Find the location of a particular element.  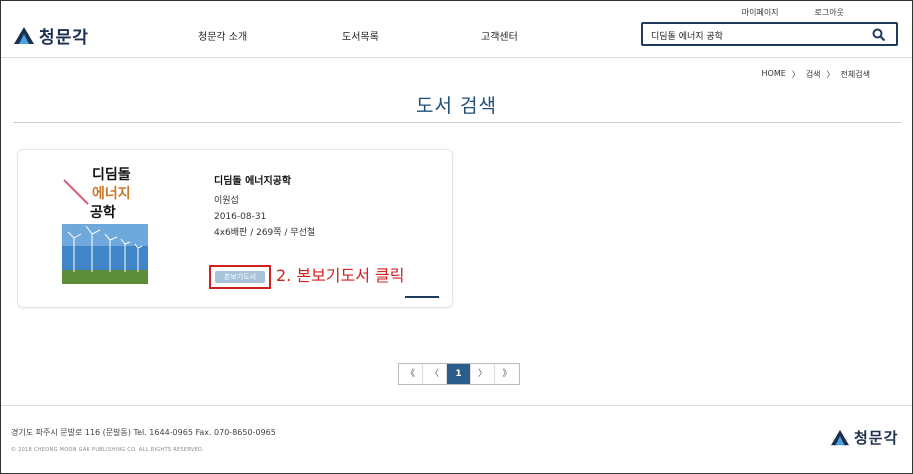

preview-highlight-box: 본보기도서 is located at coordinates (240, 277).